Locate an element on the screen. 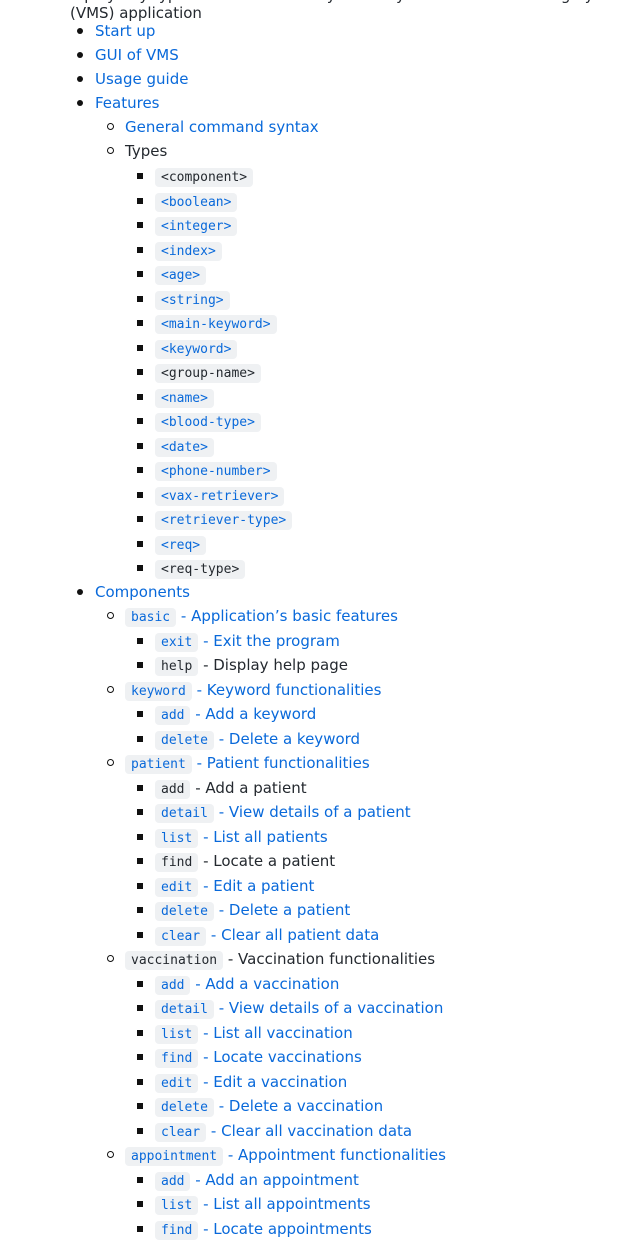  type-code: <phone-number> is located at coordinates (216, 471).